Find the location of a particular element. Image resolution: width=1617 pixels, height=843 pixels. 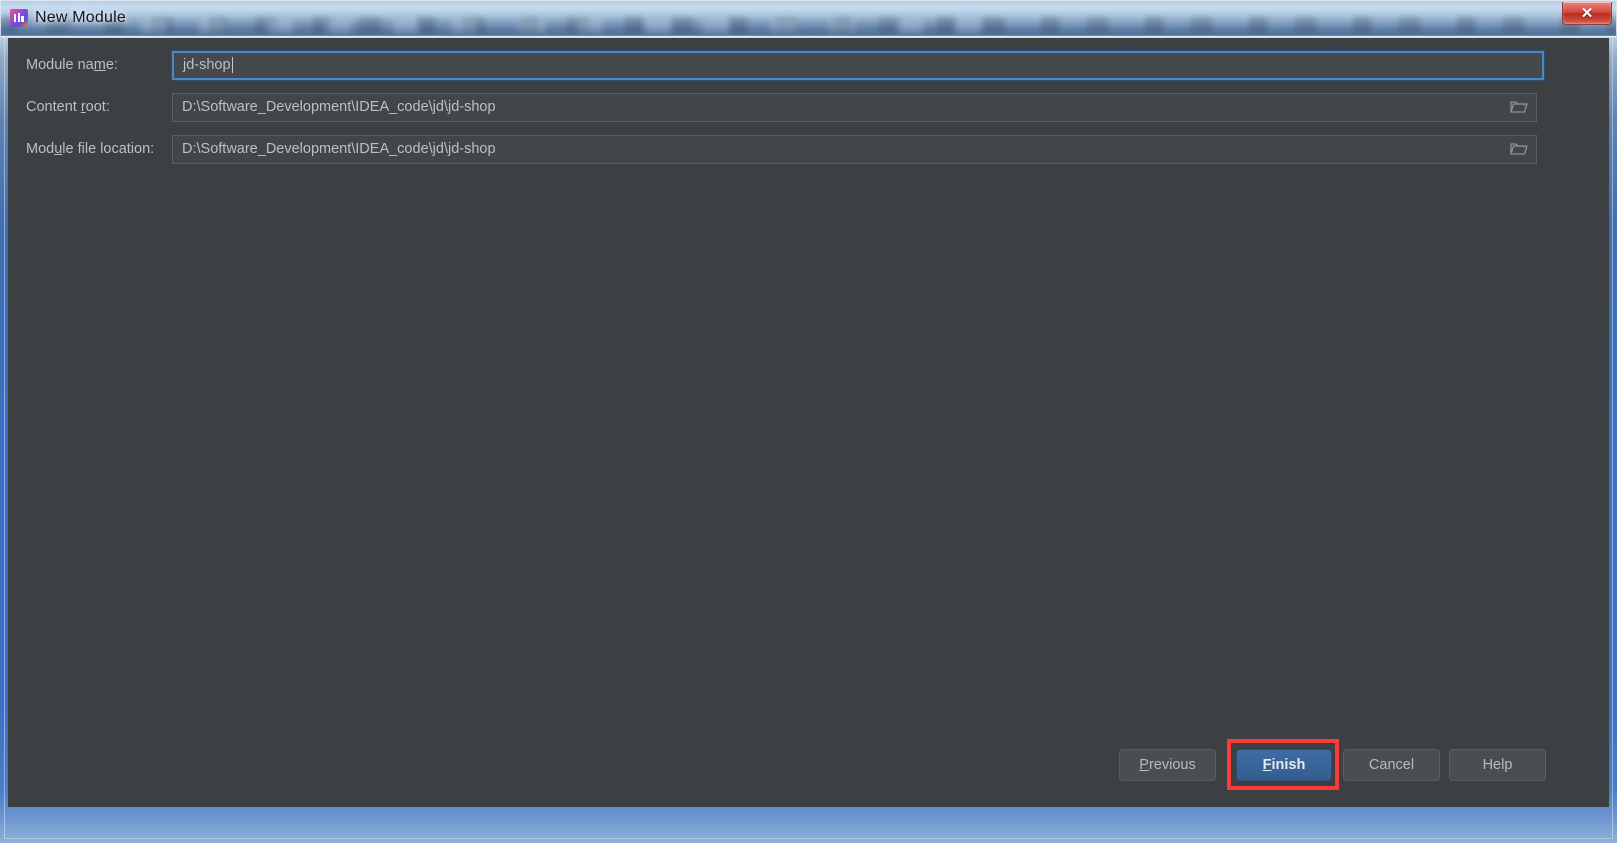

finish-button: Finish is located at coordinates (1284, 765).